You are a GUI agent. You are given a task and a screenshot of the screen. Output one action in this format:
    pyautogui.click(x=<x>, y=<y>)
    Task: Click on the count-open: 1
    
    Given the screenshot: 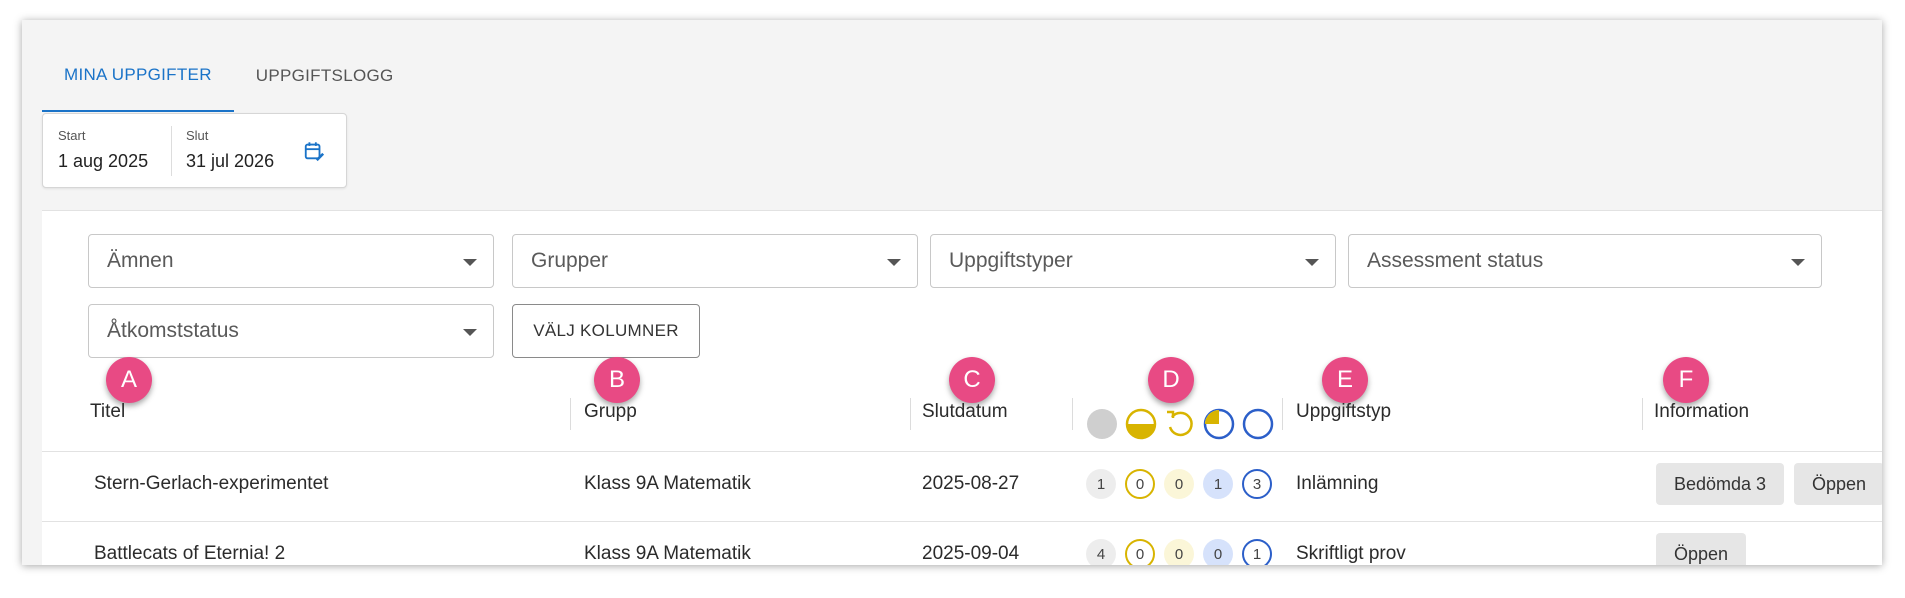 What is the action you would take?
    pyautogui.click(x=1257, y=552)
    